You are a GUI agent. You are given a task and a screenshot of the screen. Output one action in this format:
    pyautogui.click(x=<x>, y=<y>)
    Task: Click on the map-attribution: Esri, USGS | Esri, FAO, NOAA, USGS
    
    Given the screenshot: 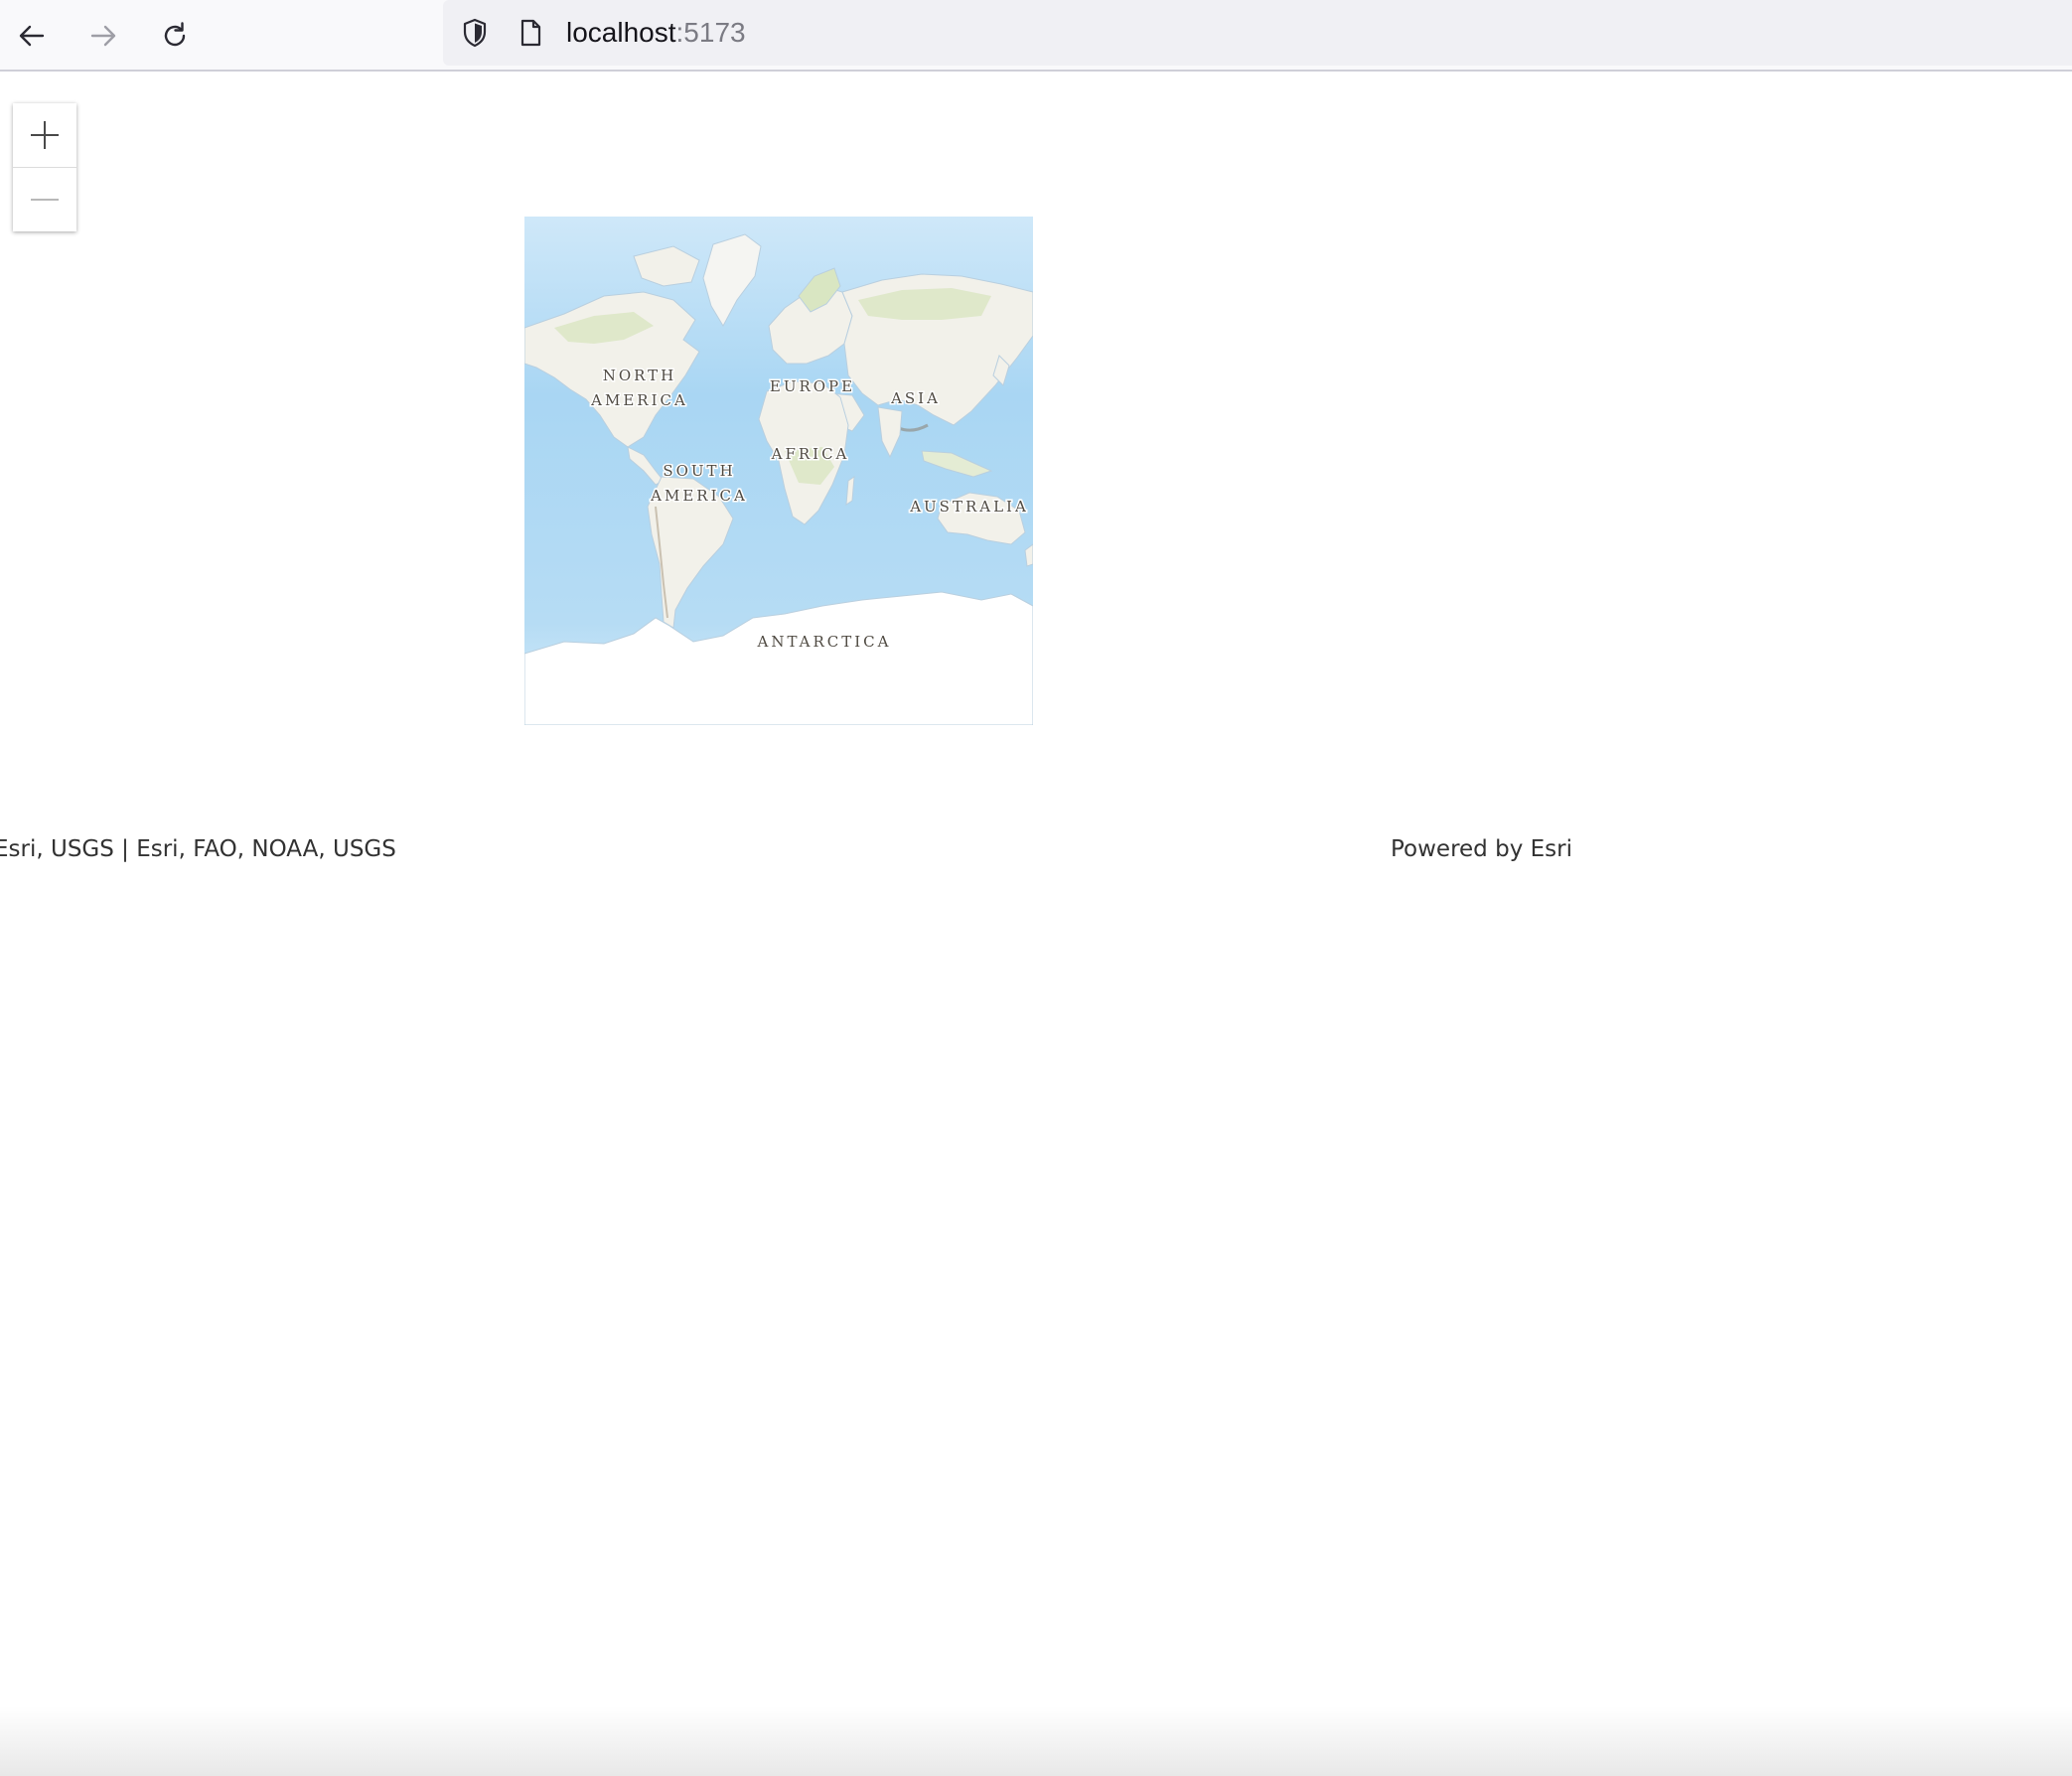 What is the action you would take?
    pyautogui.click(x=198, y=849)
    